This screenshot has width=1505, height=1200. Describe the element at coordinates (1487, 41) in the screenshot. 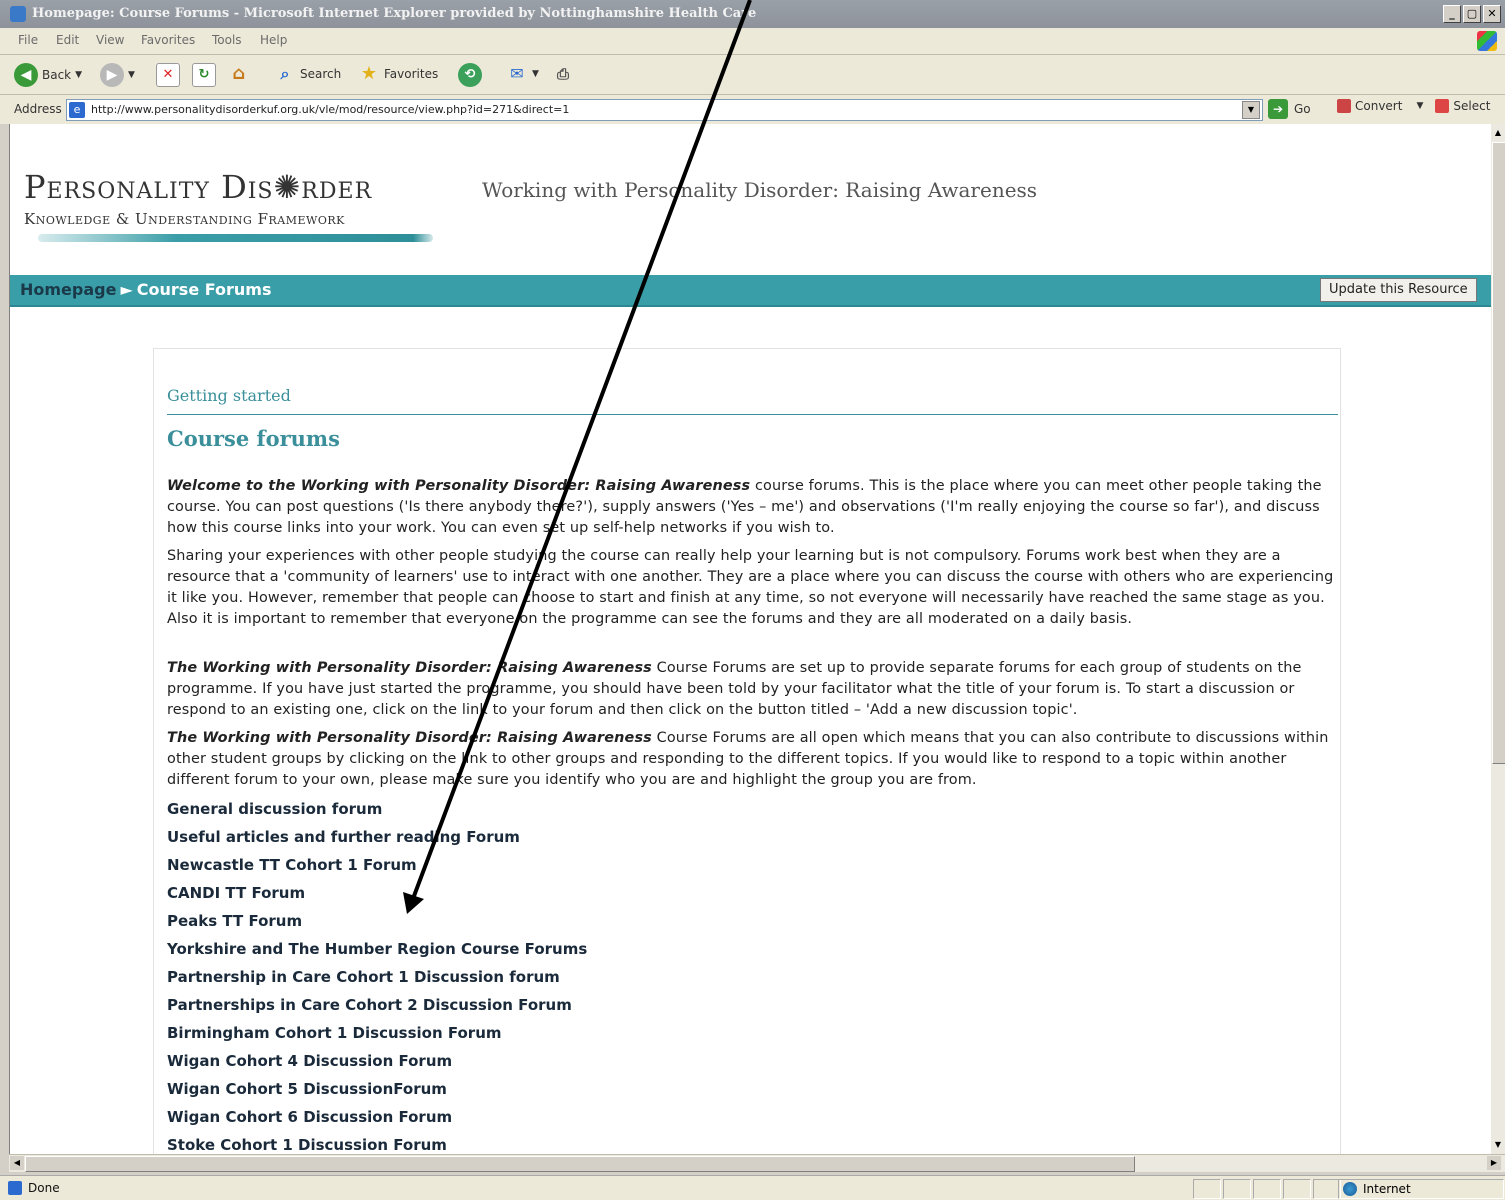

I see `windows-logo-icon` at that location.